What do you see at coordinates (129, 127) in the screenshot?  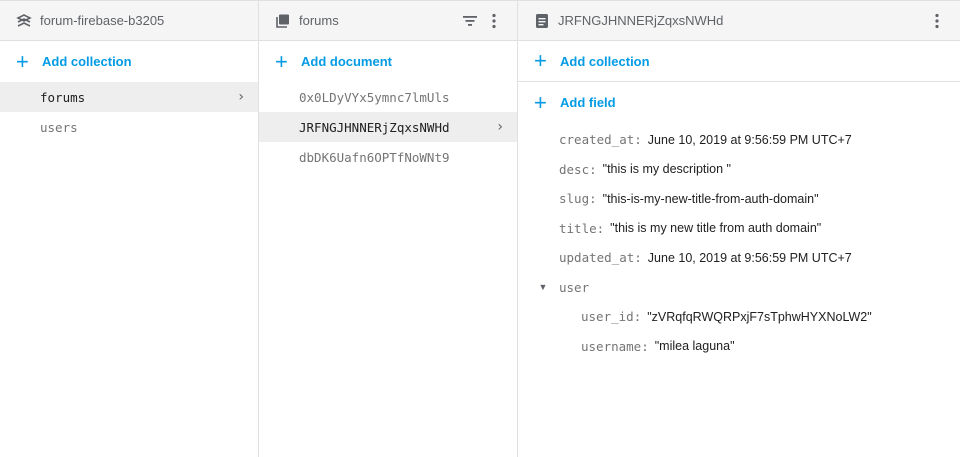 I see `collection-item-users: users` at bounding box center [129, 127].